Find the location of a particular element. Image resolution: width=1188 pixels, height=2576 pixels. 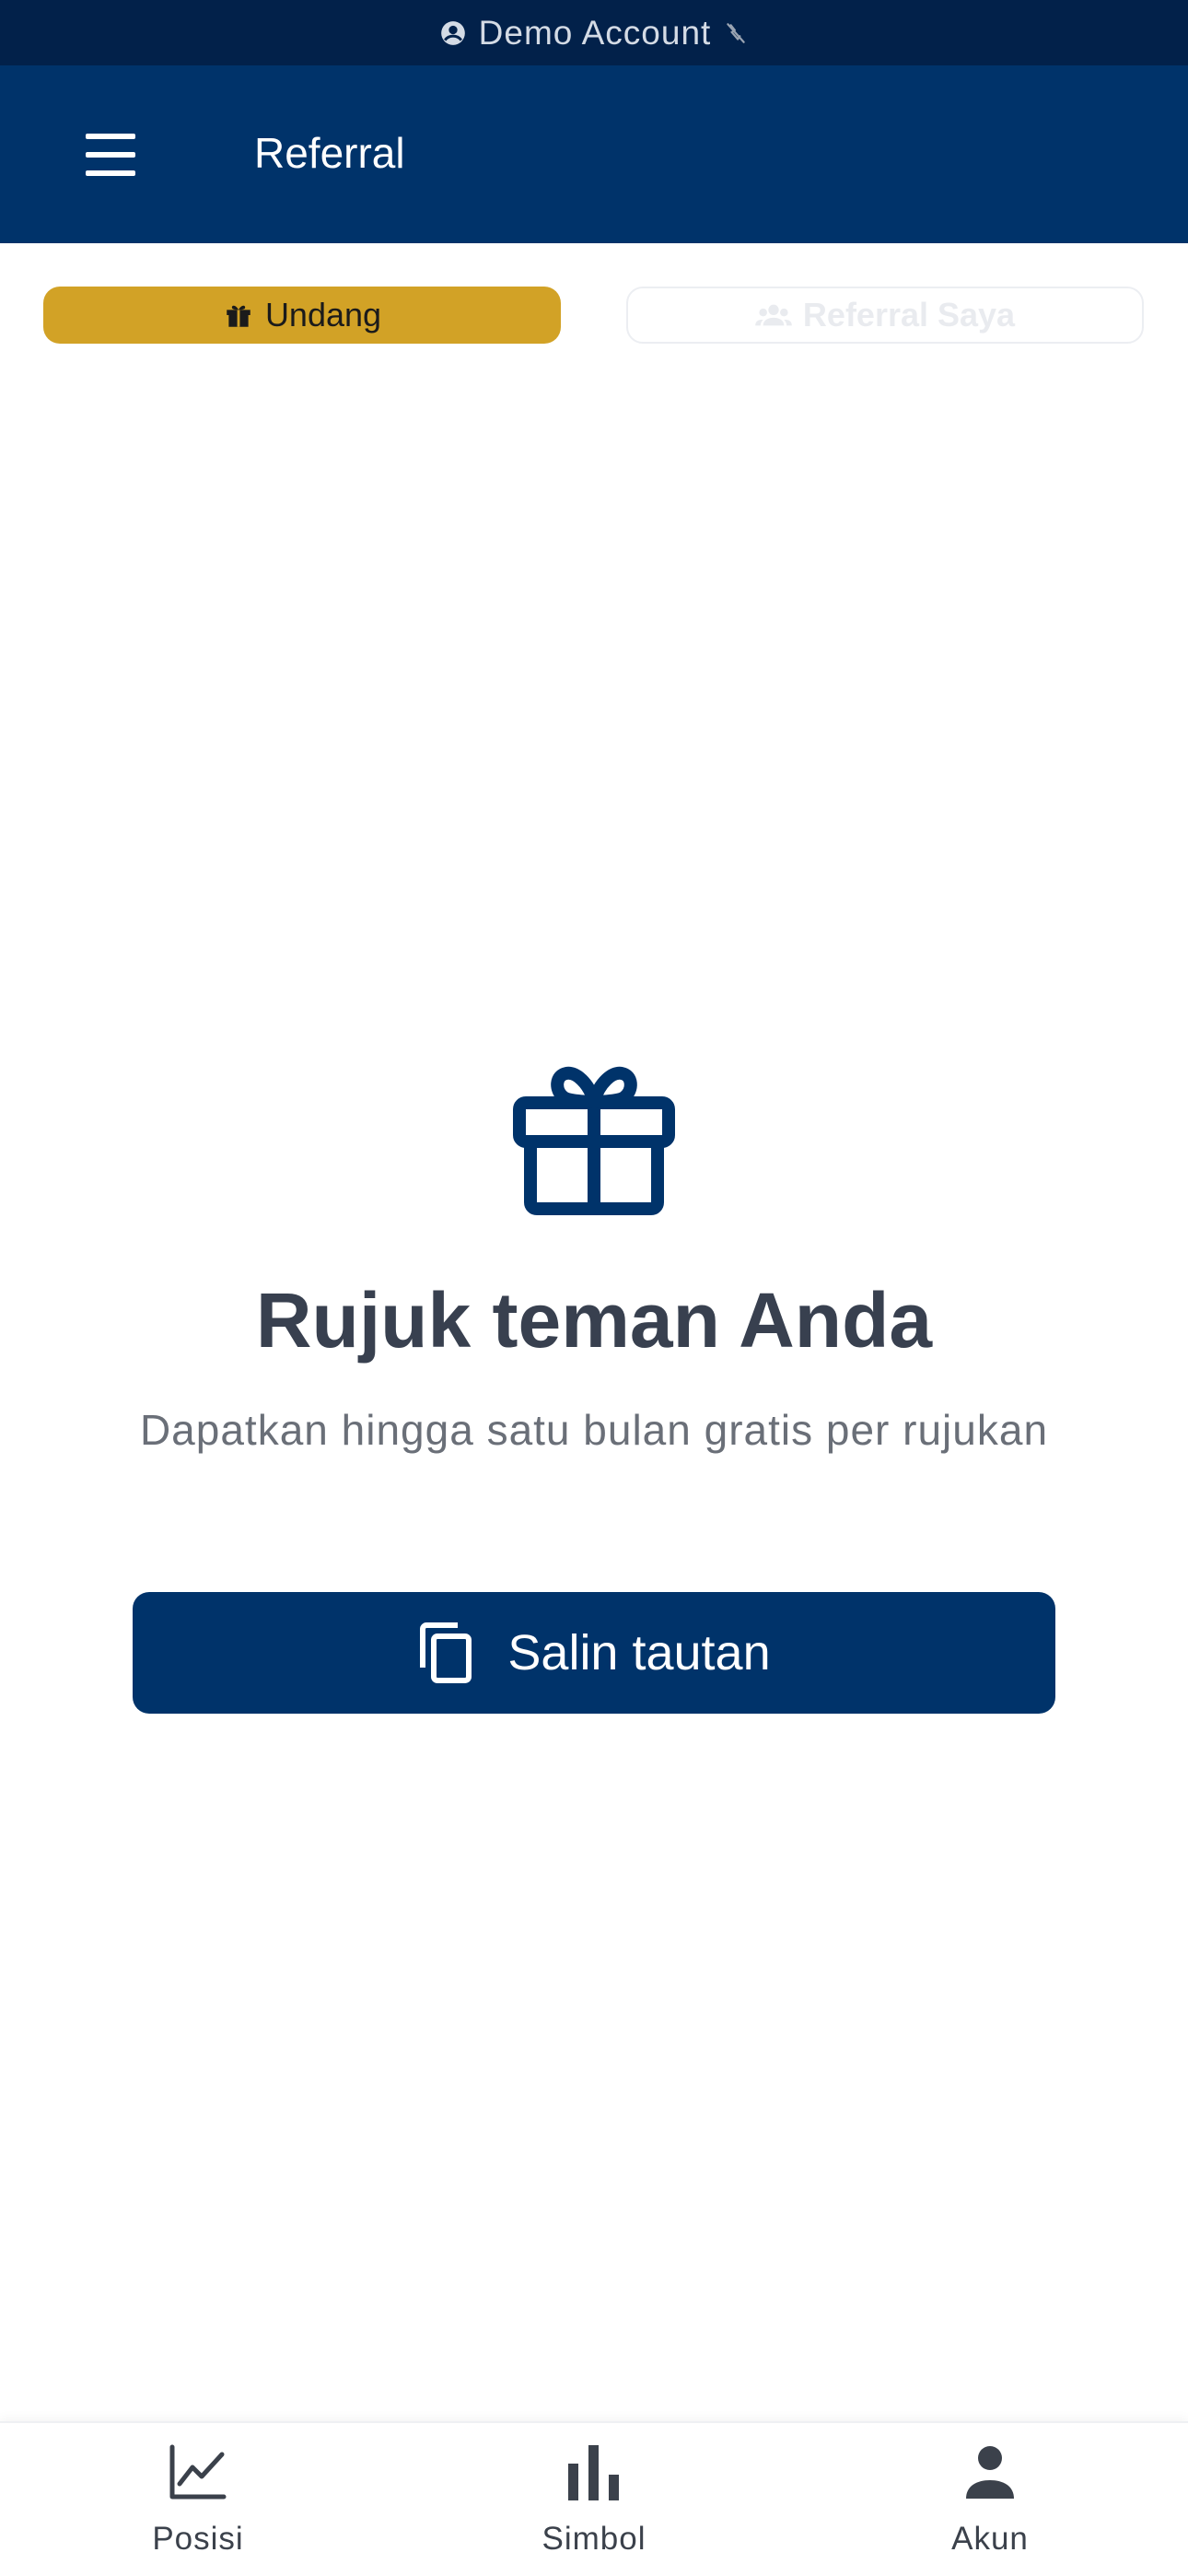

tab-undang-label: Undang is located at coordinates (323, 315).